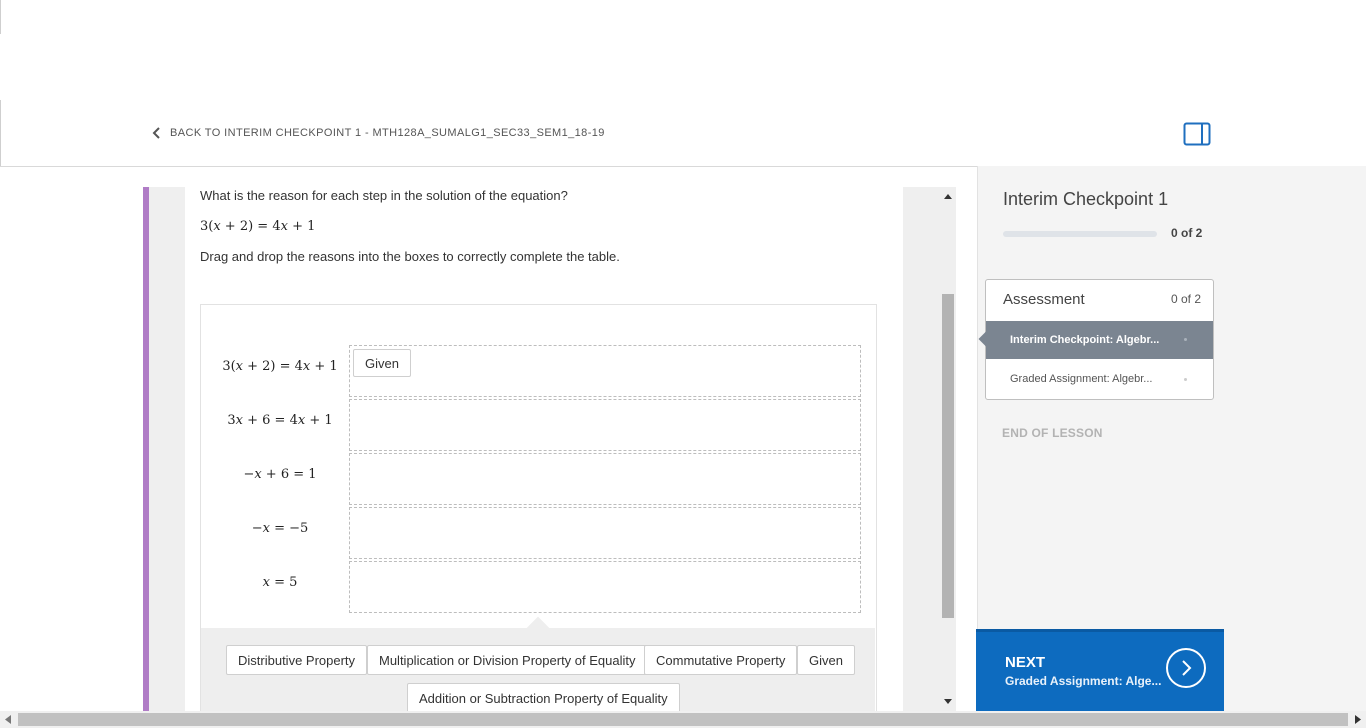 Image resolution: width=1366 pixels, height=728 pixels. What do you see at coordinates (948, 196) in the screenshot?
I see `scroll-up-arrow-icon` at bounding box center [948, 196].